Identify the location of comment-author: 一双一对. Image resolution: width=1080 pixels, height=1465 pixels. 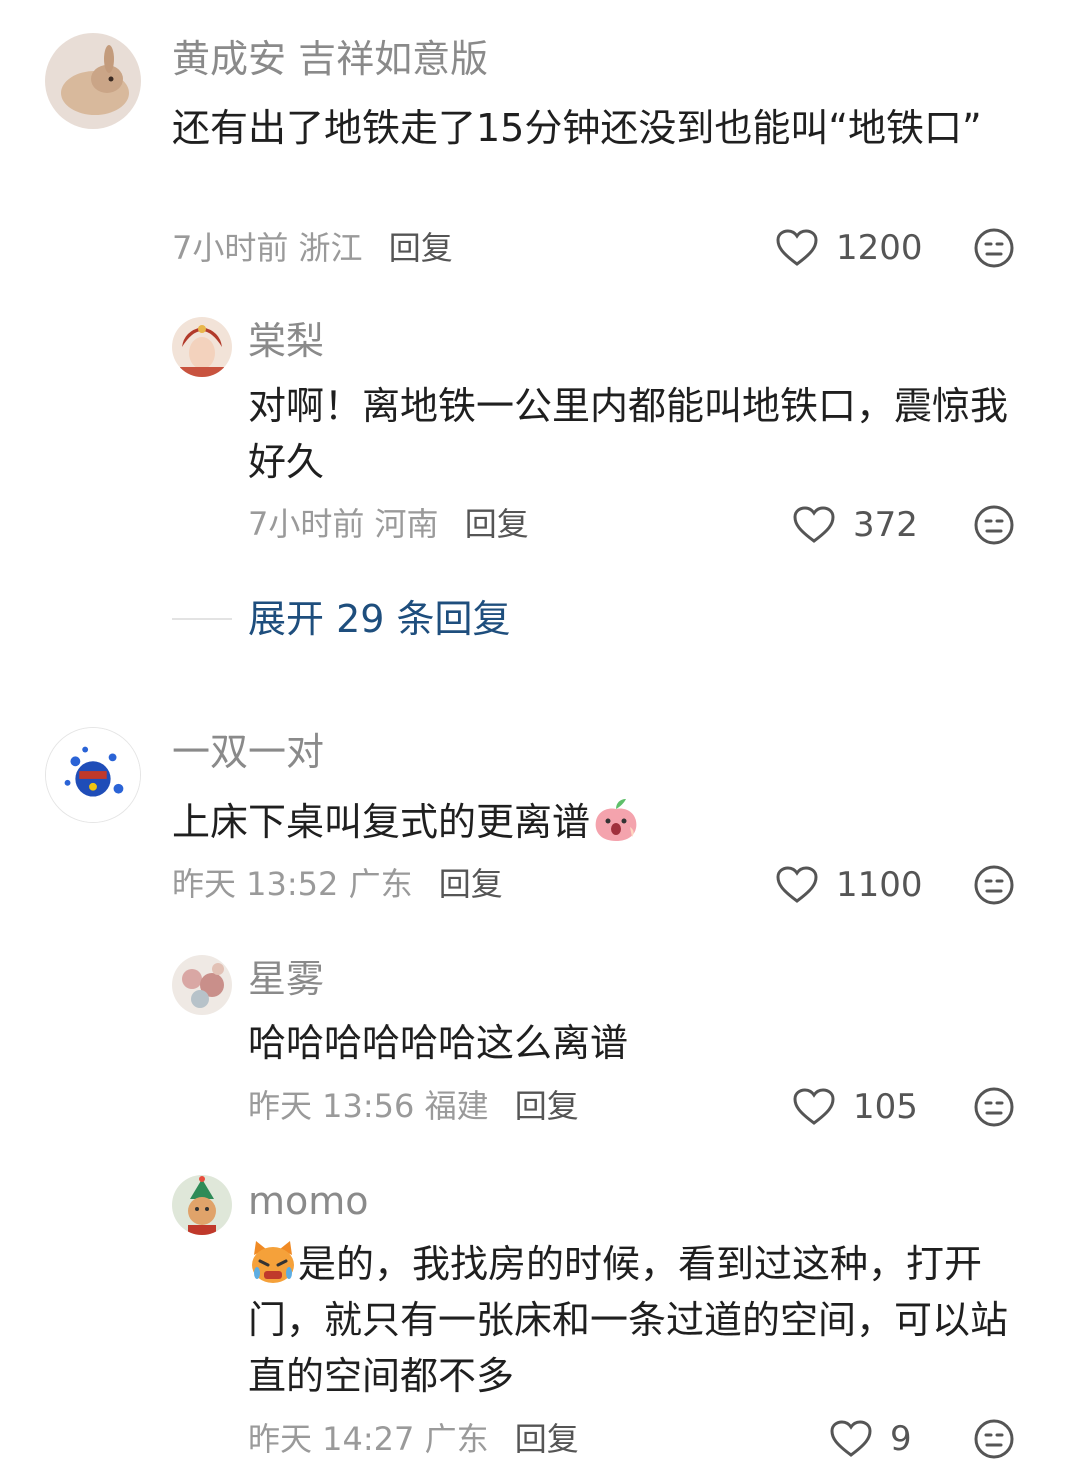
(248, 752).